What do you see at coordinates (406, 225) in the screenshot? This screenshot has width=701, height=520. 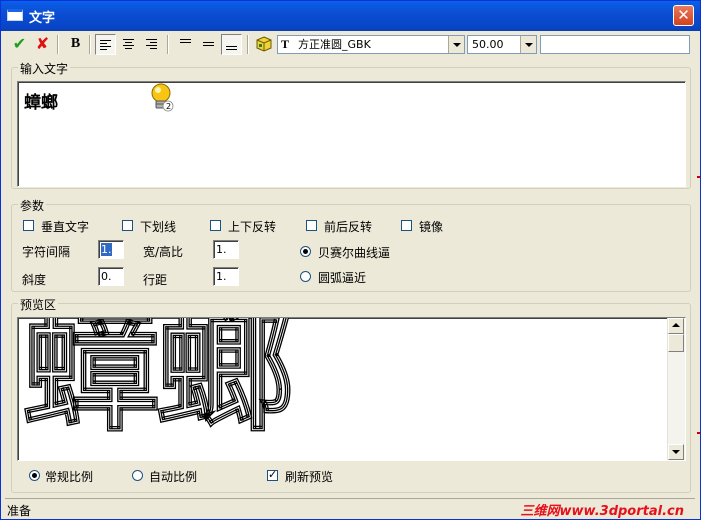 I see `mirror-checkbox` at bounding box center [406, 225].